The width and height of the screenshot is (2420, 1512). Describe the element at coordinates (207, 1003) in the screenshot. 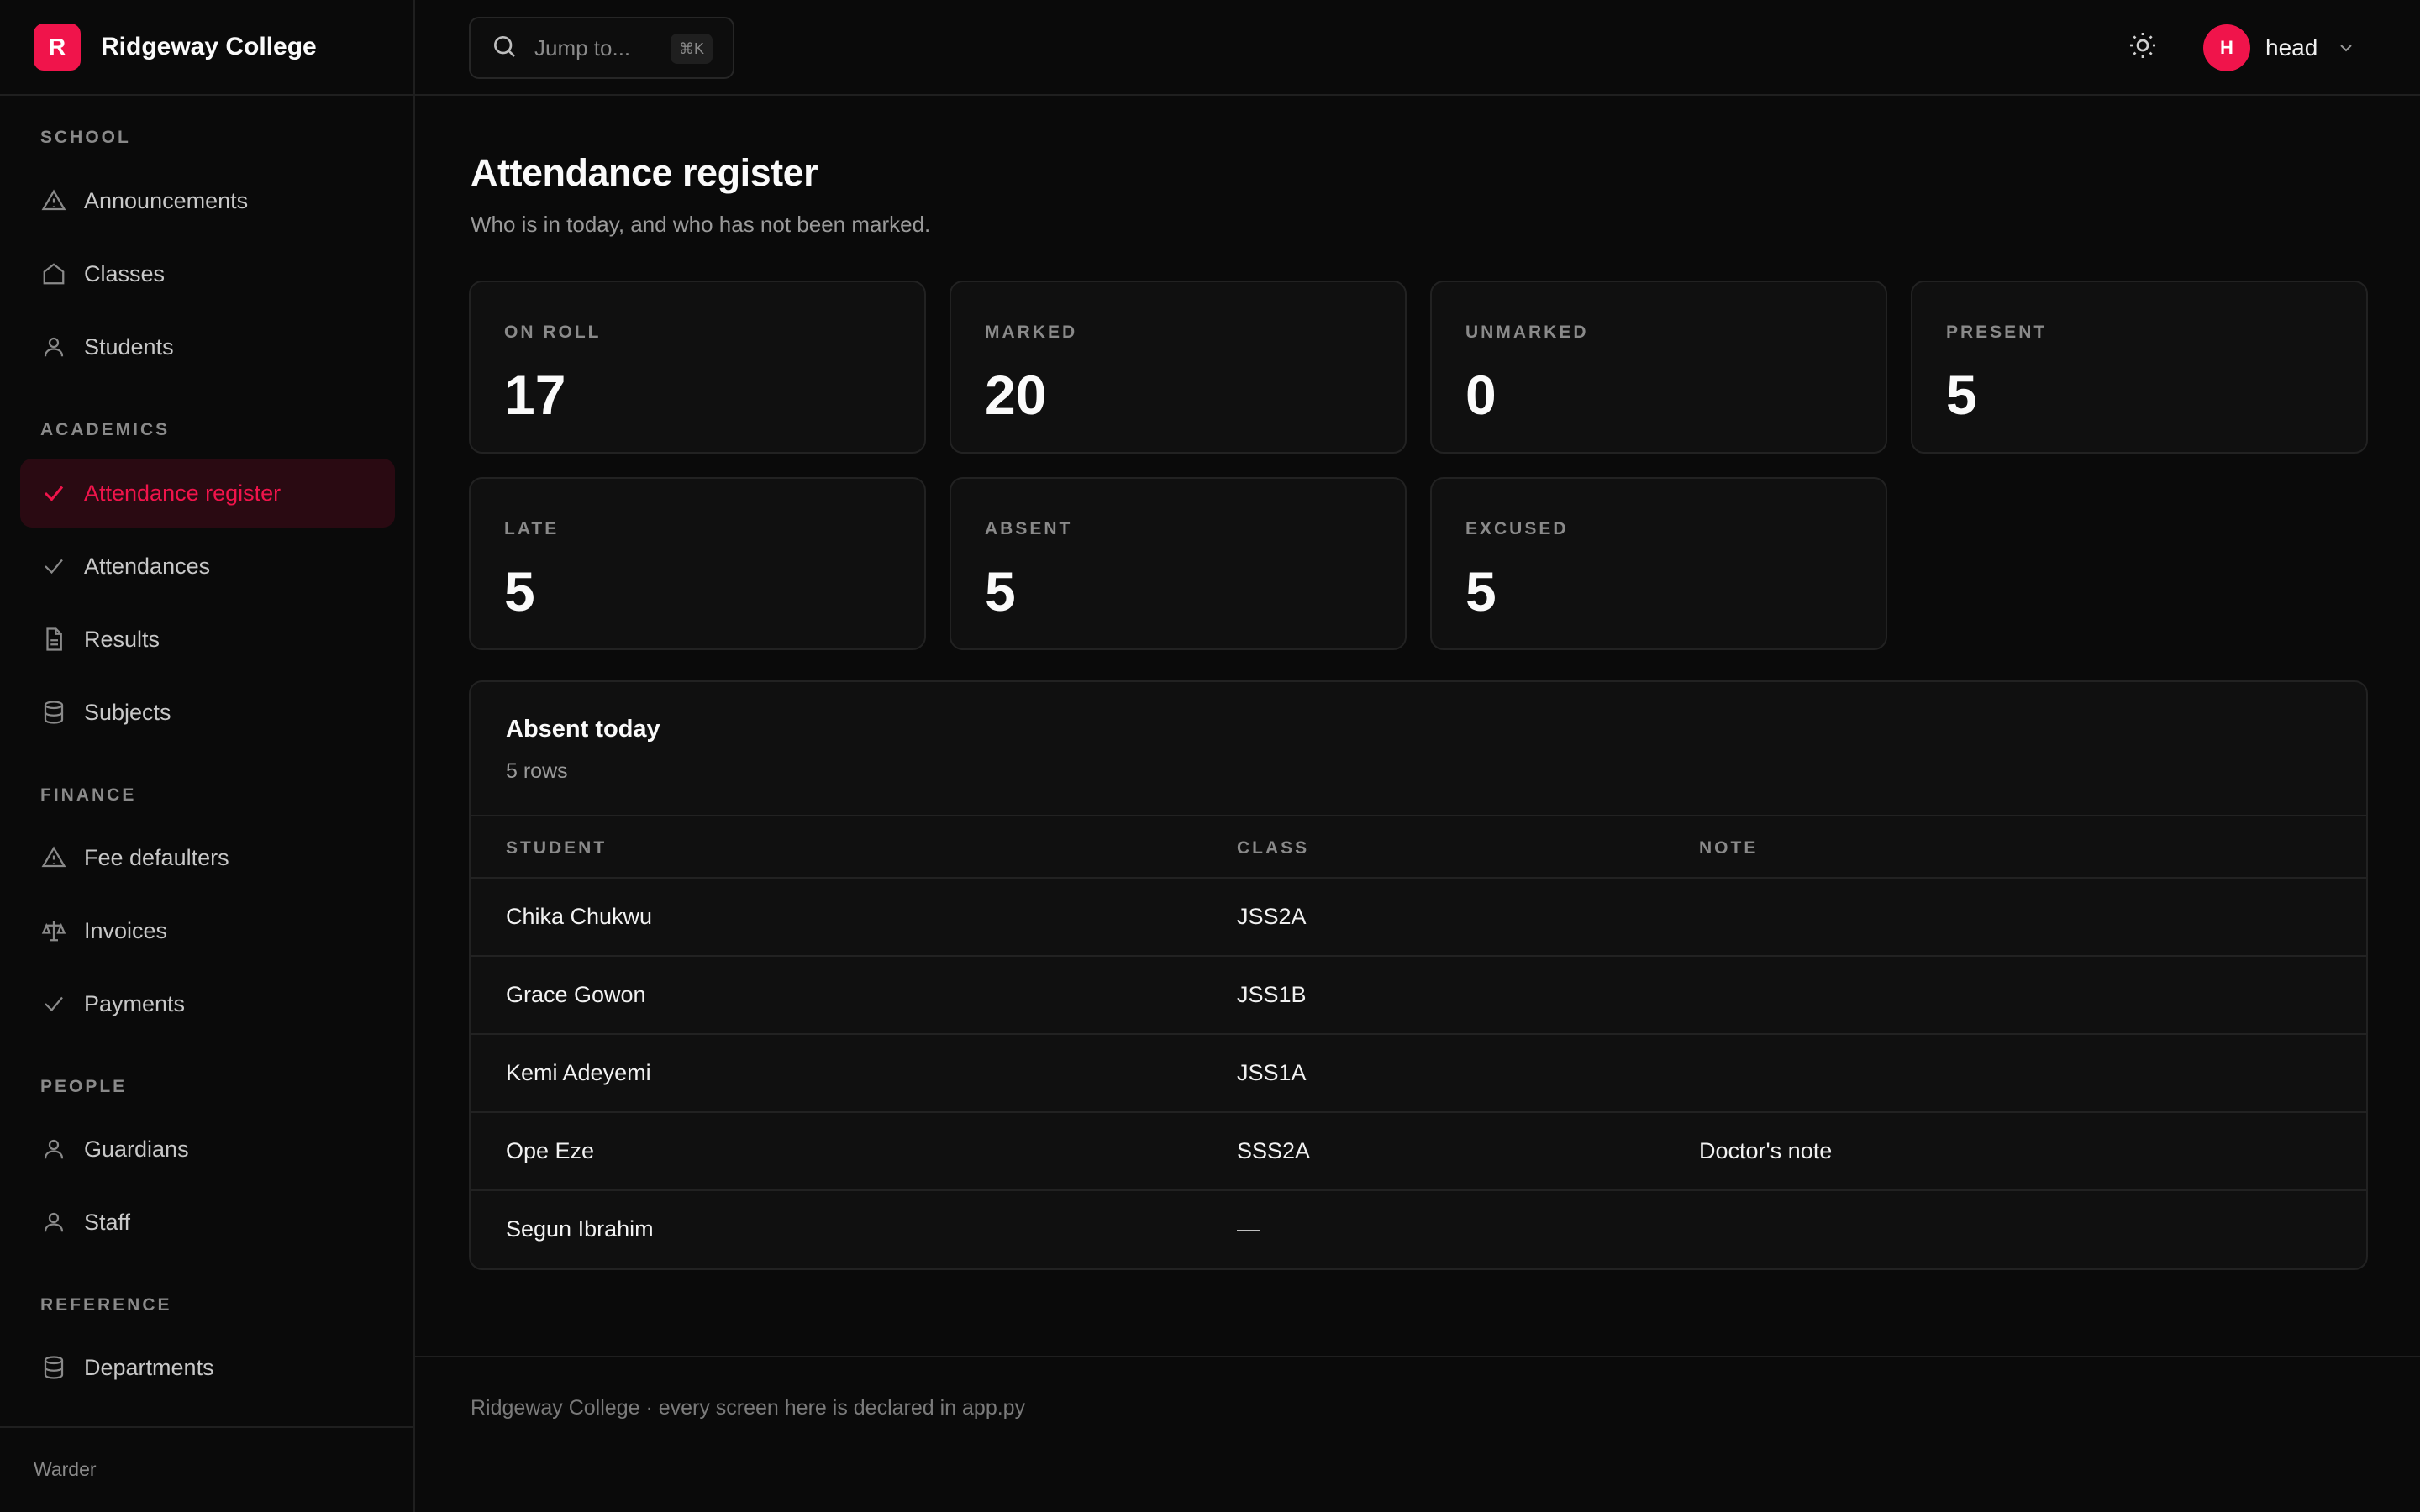

I see `sidebar-item-payments: Payments` at that location.